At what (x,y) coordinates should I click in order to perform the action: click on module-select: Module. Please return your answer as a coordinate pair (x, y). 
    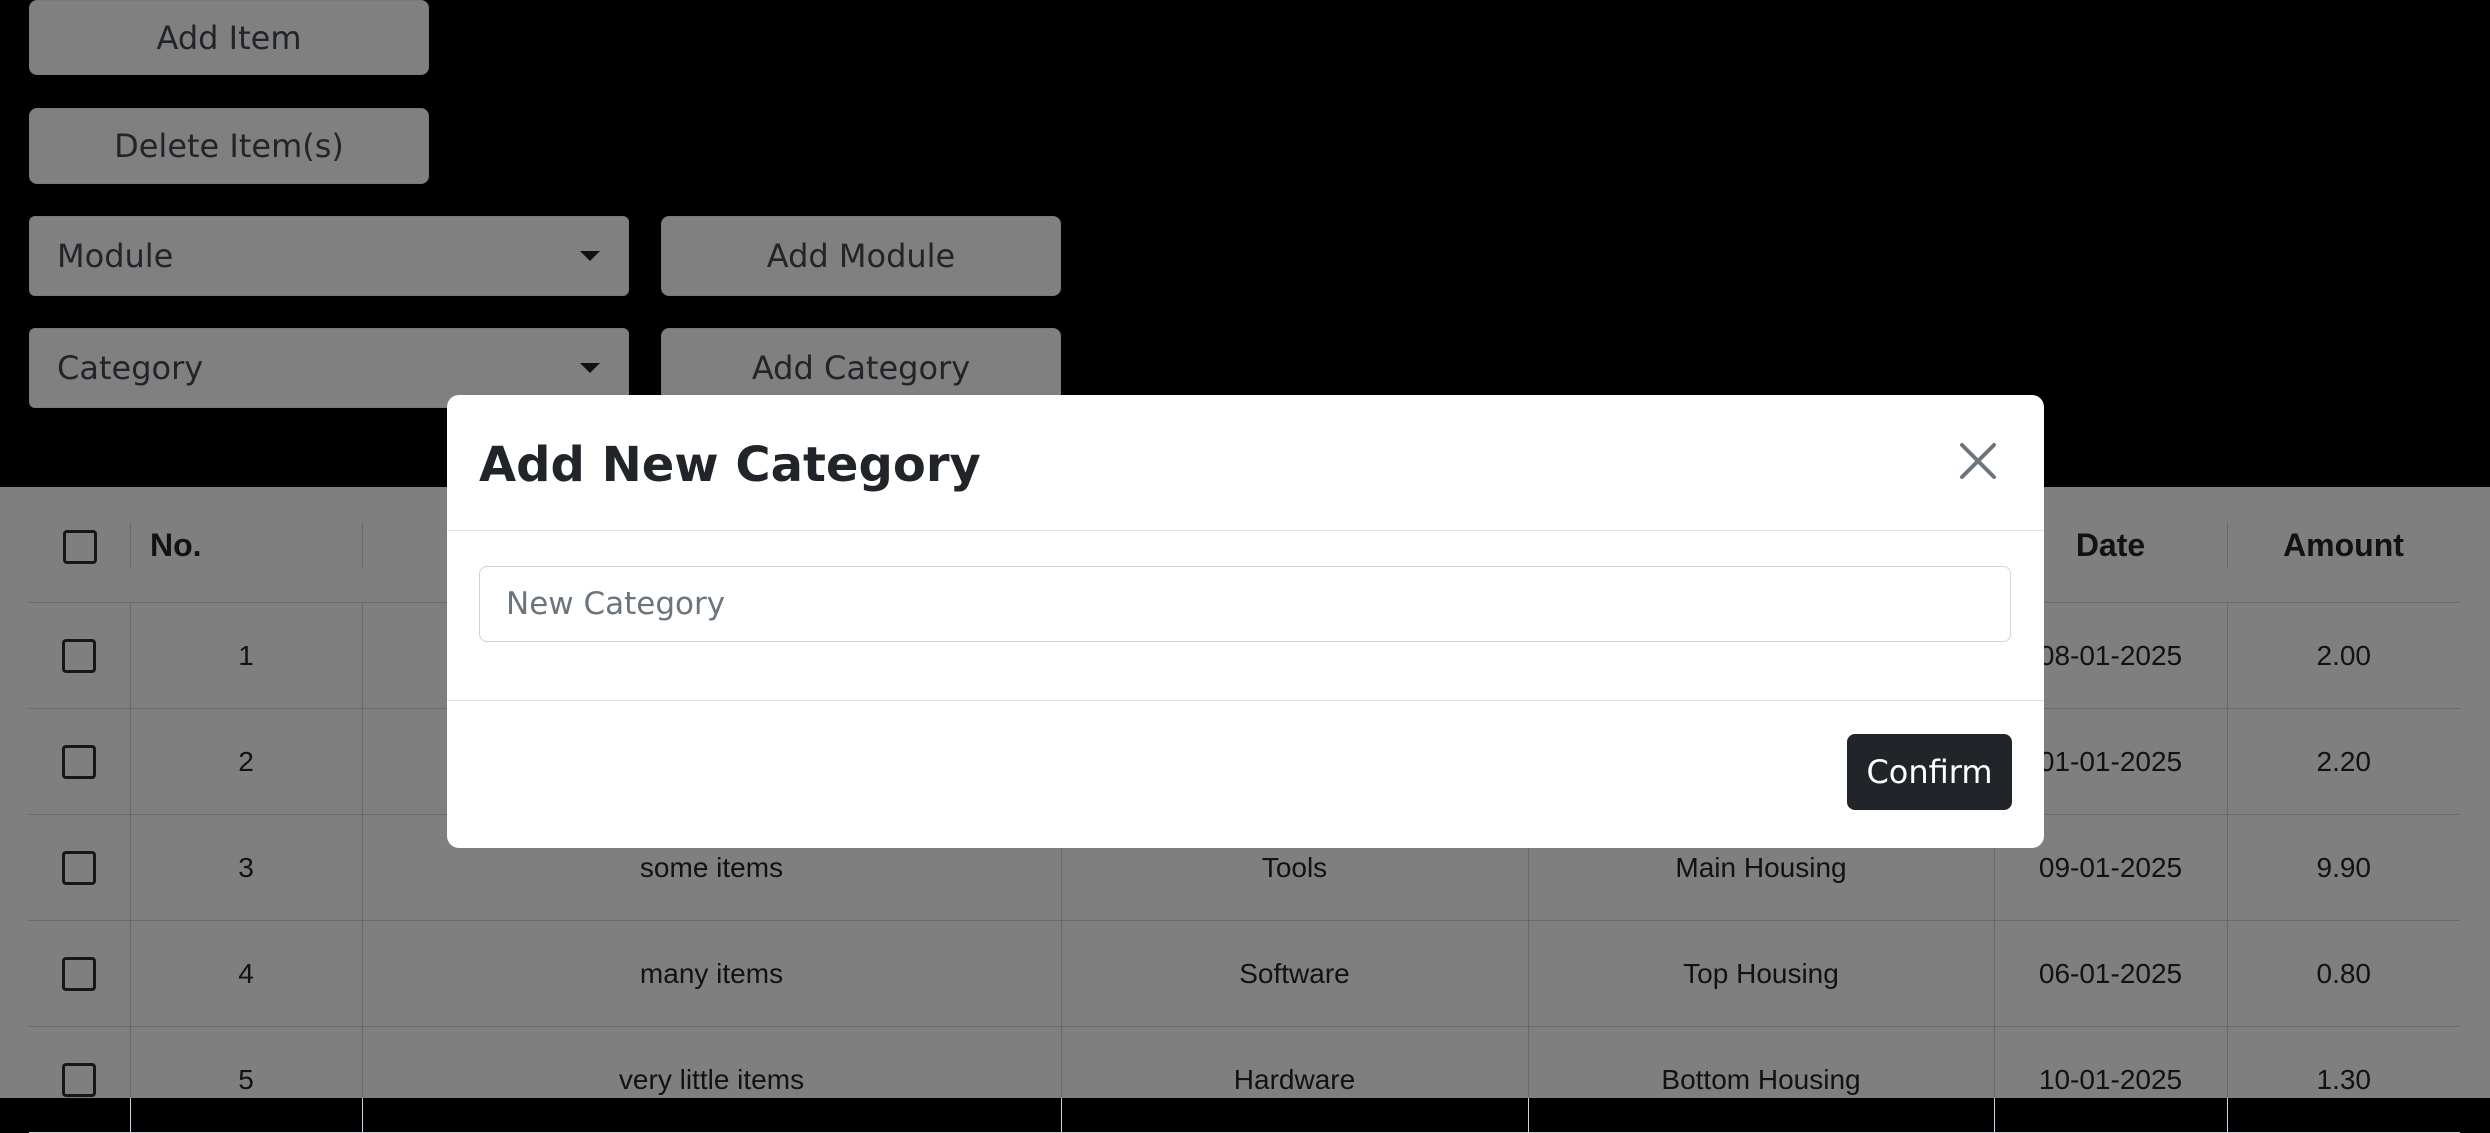
    Looking at the image, I should click on (329, 256).